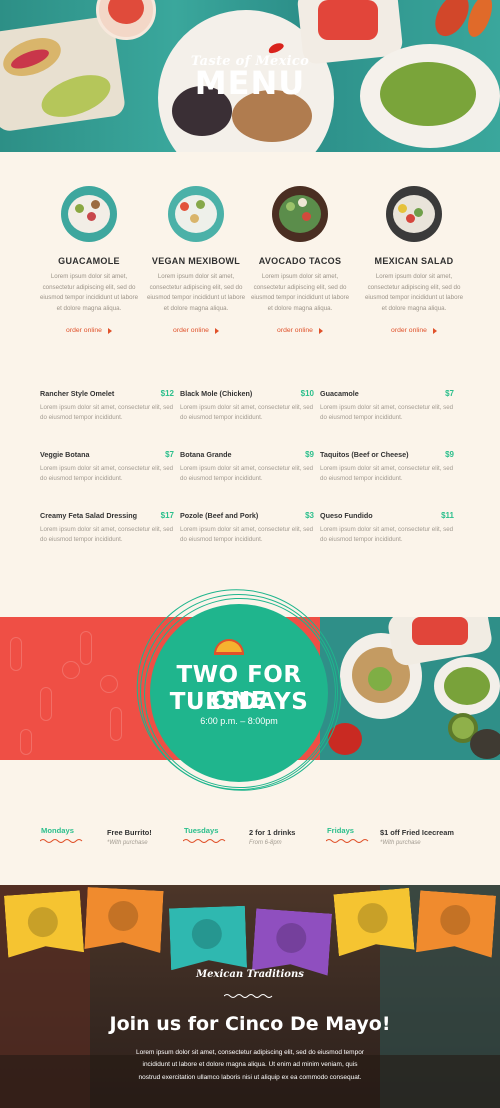 The height and width of the screenshot is (1108, 500). What do you see at coordinates (414, 214) in the screenshot?
I see `mexican-salad-dish-image` at bounding box center [414, 214].